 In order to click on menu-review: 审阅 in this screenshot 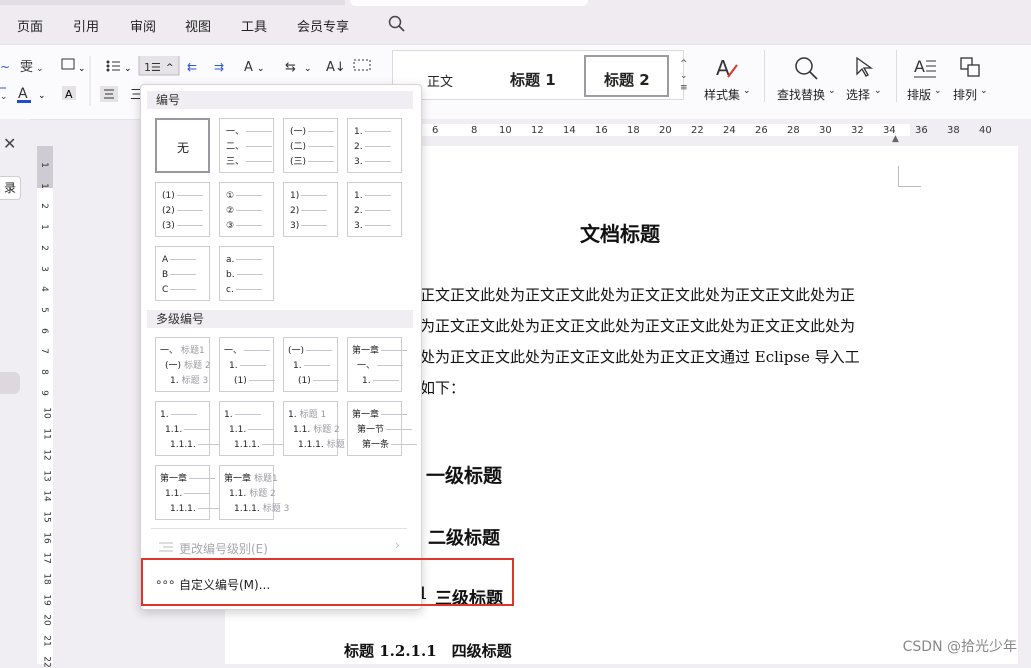, I will do `click(143, 25)`.